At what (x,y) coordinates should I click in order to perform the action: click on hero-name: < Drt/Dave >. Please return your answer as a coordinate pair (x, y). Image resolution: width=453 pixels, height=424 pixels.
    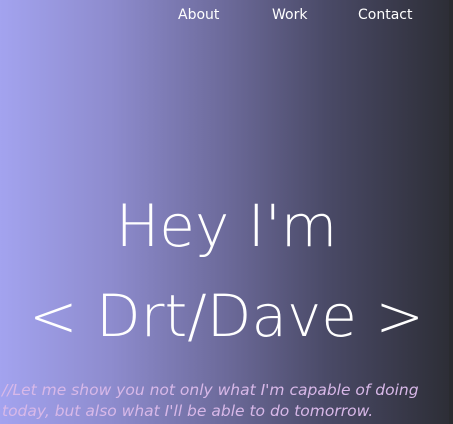
    Looking at the image, I should click on (226, 316).